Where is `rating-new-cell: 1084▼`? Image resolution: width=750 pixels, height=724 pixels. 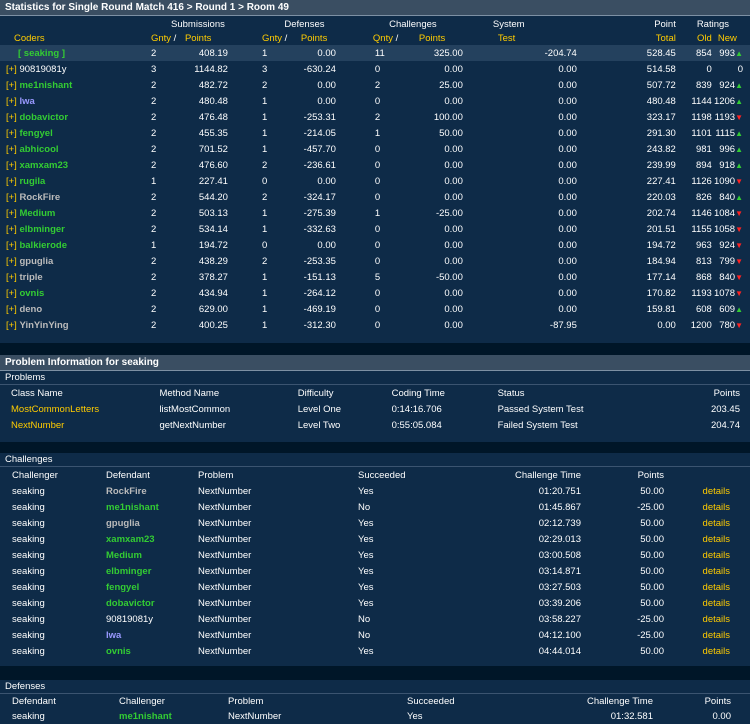
rating-new-cell: 1084▼ is located at coordinates (732, 213).